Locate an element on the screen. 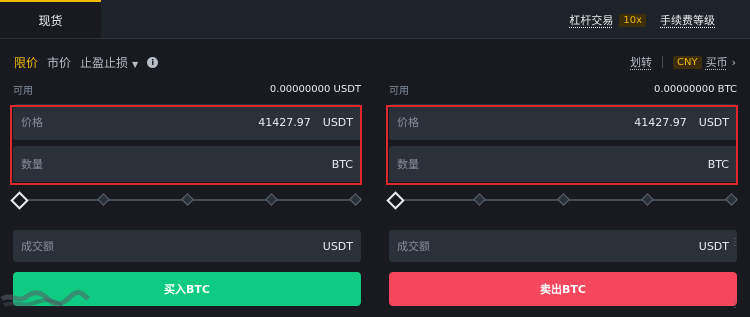 This screenshot has width=750, height=317. chevron-right-icon: › is located at coordinates (734, 62).